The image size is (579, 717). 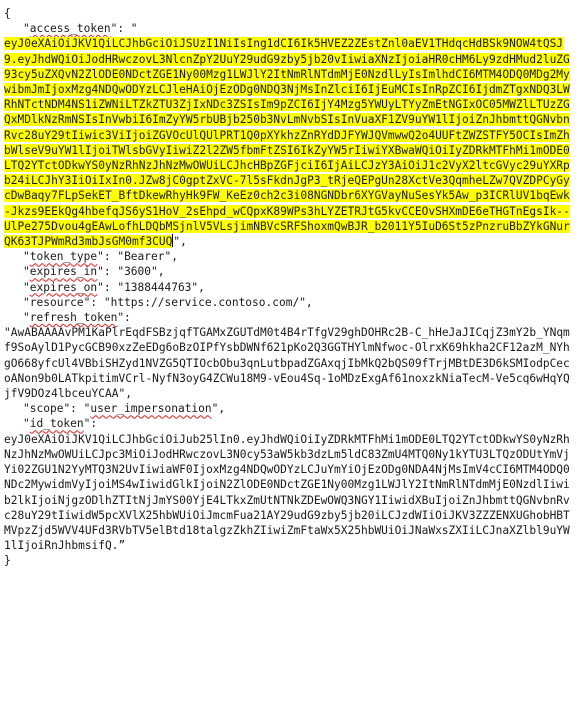 I want to click on resource-value: https://service.contoso.com/, so click(x=205, y=302).